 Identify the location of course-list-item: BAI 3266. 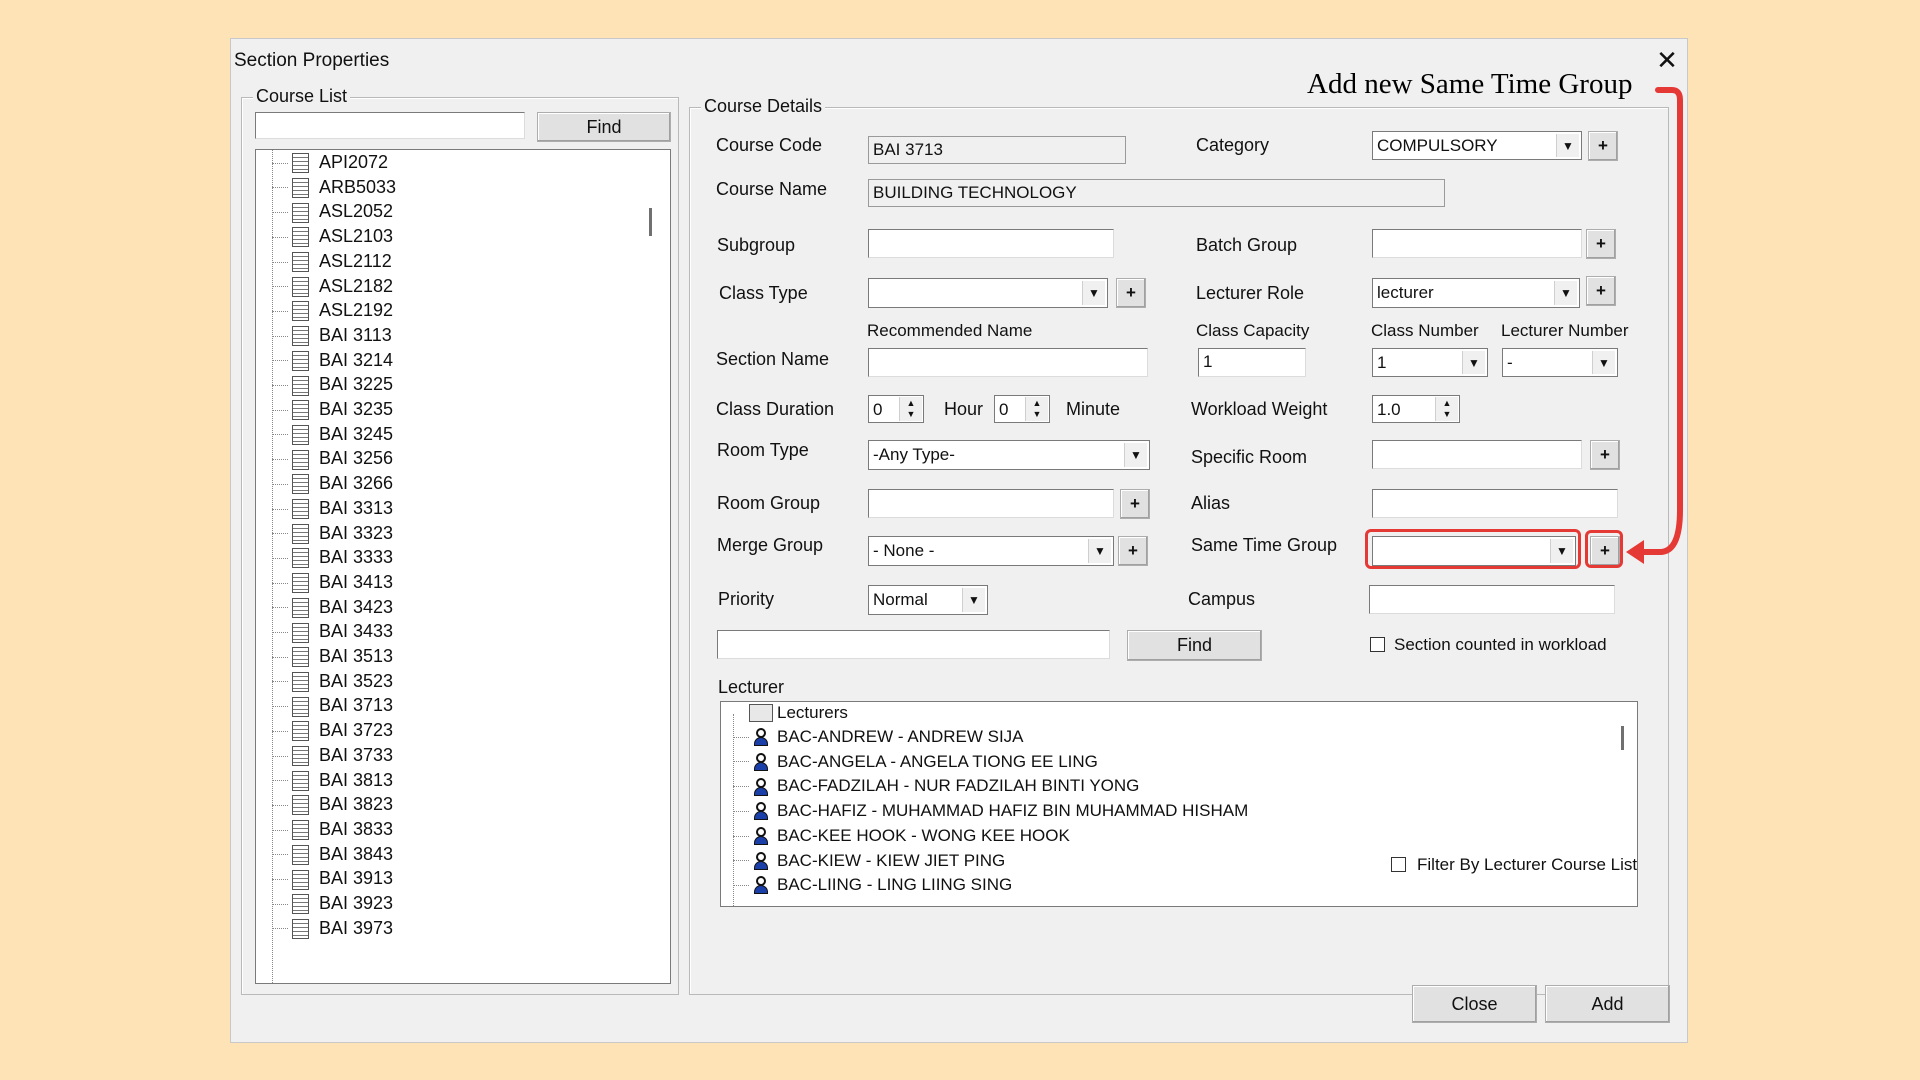
(332, 485).